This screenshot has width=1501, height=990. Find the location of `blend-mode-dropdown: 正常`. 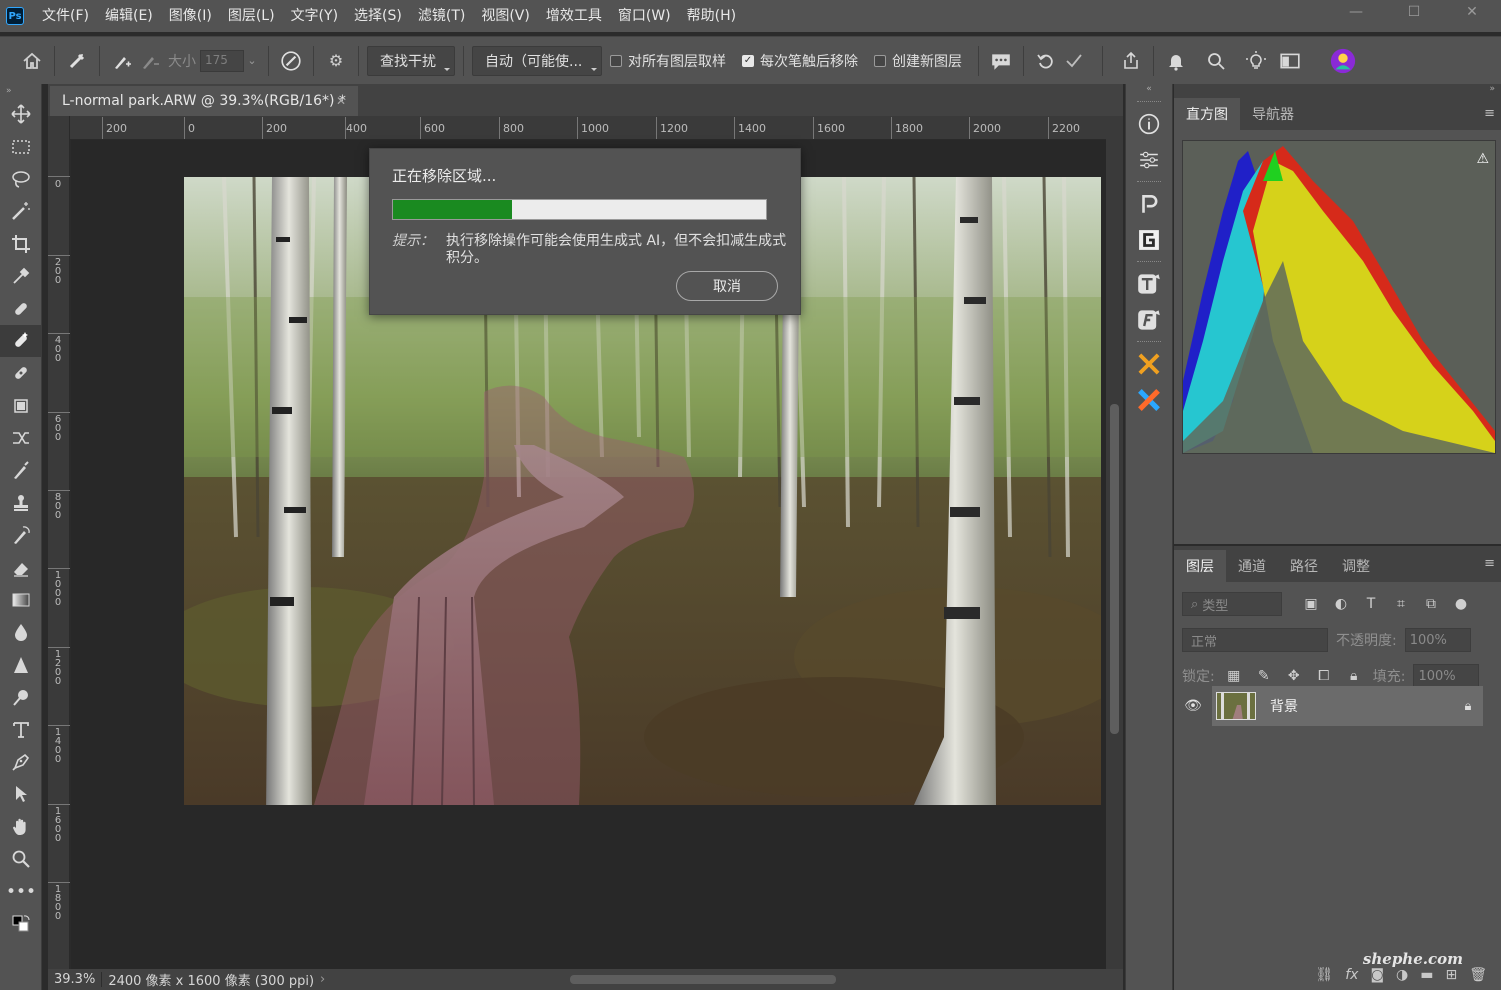

blend-mode-dropdown: 正常 is located at coordinates (1255, 640).